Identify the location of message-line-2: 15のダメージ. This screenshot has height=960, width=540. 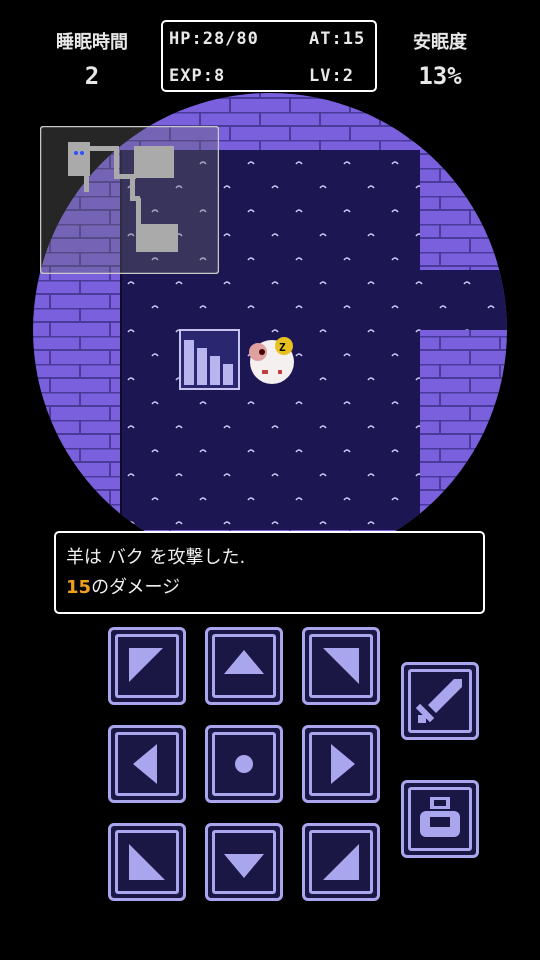
(123, 586).